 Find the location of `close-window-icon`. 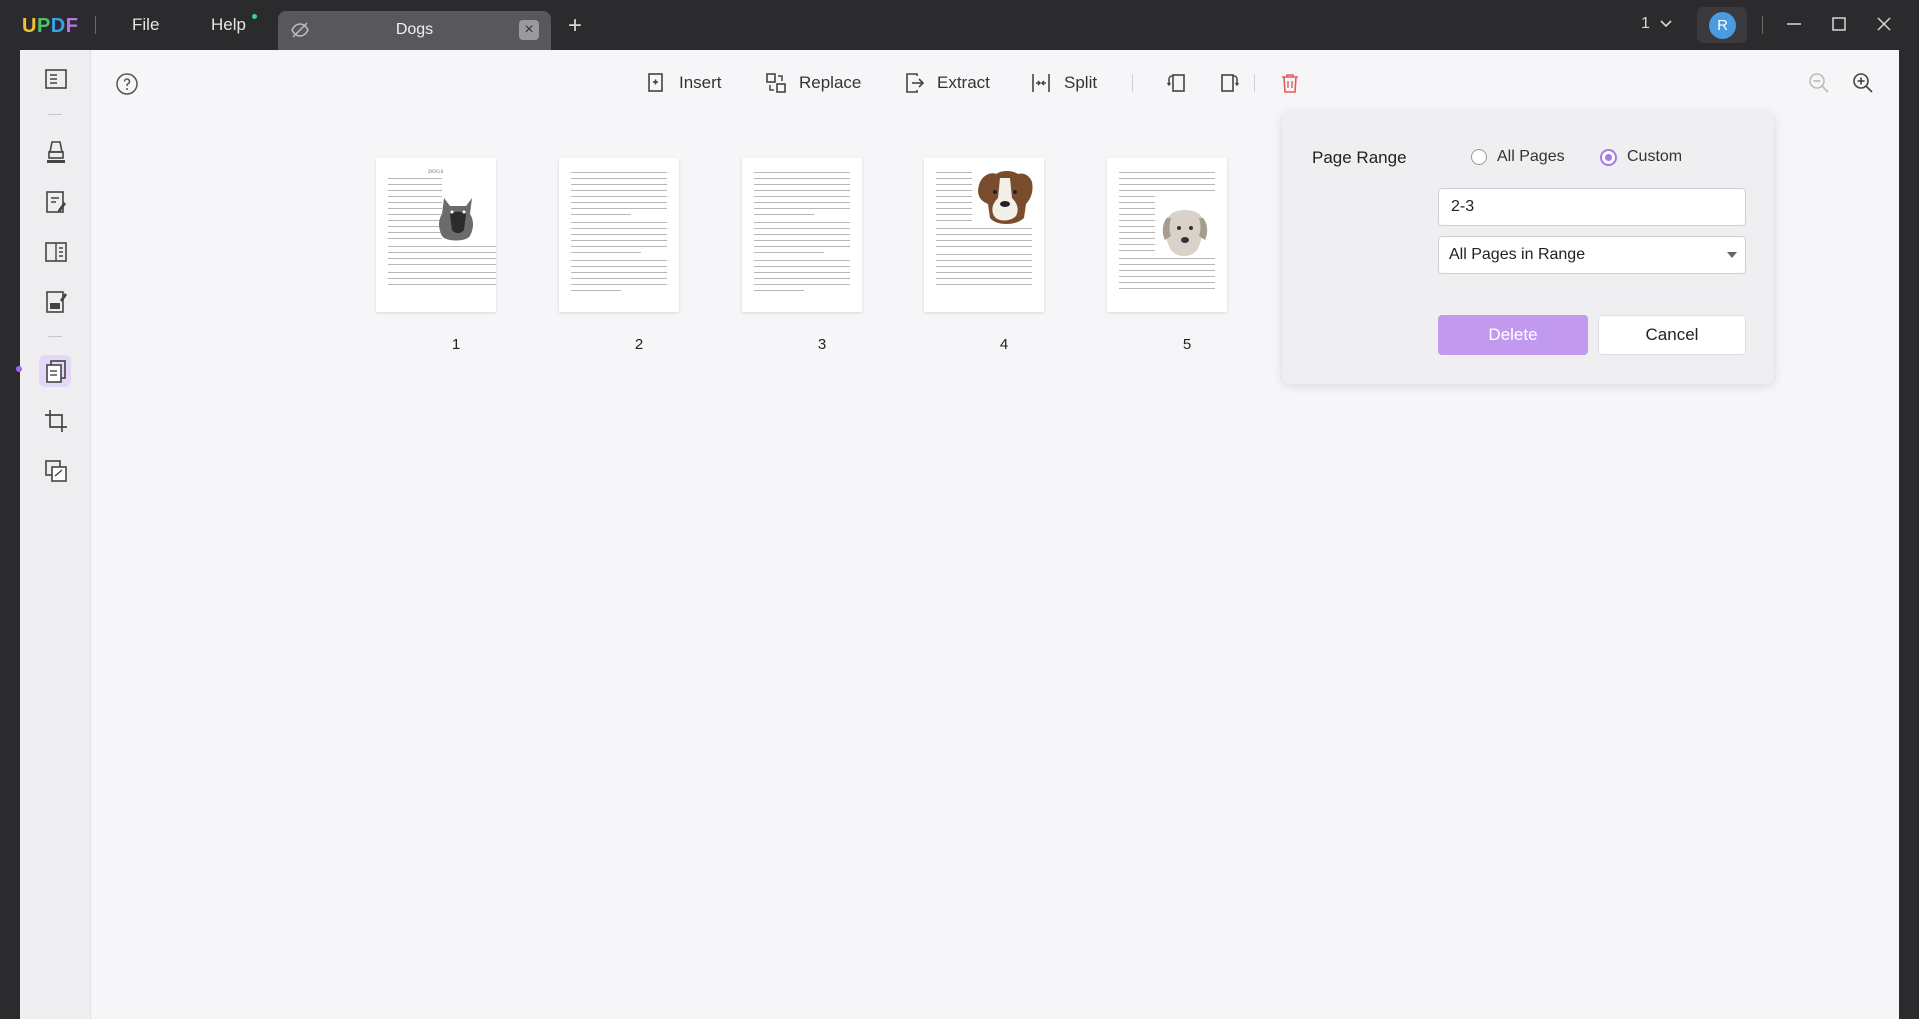

close-window-icon is located at coordinates (1884, 24).